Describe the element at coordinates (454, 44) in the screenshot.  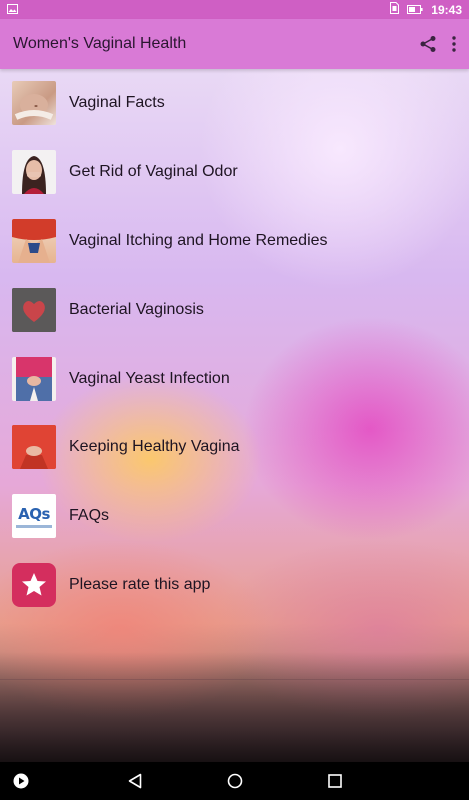
I see `overflow-menu-icon` at that location.